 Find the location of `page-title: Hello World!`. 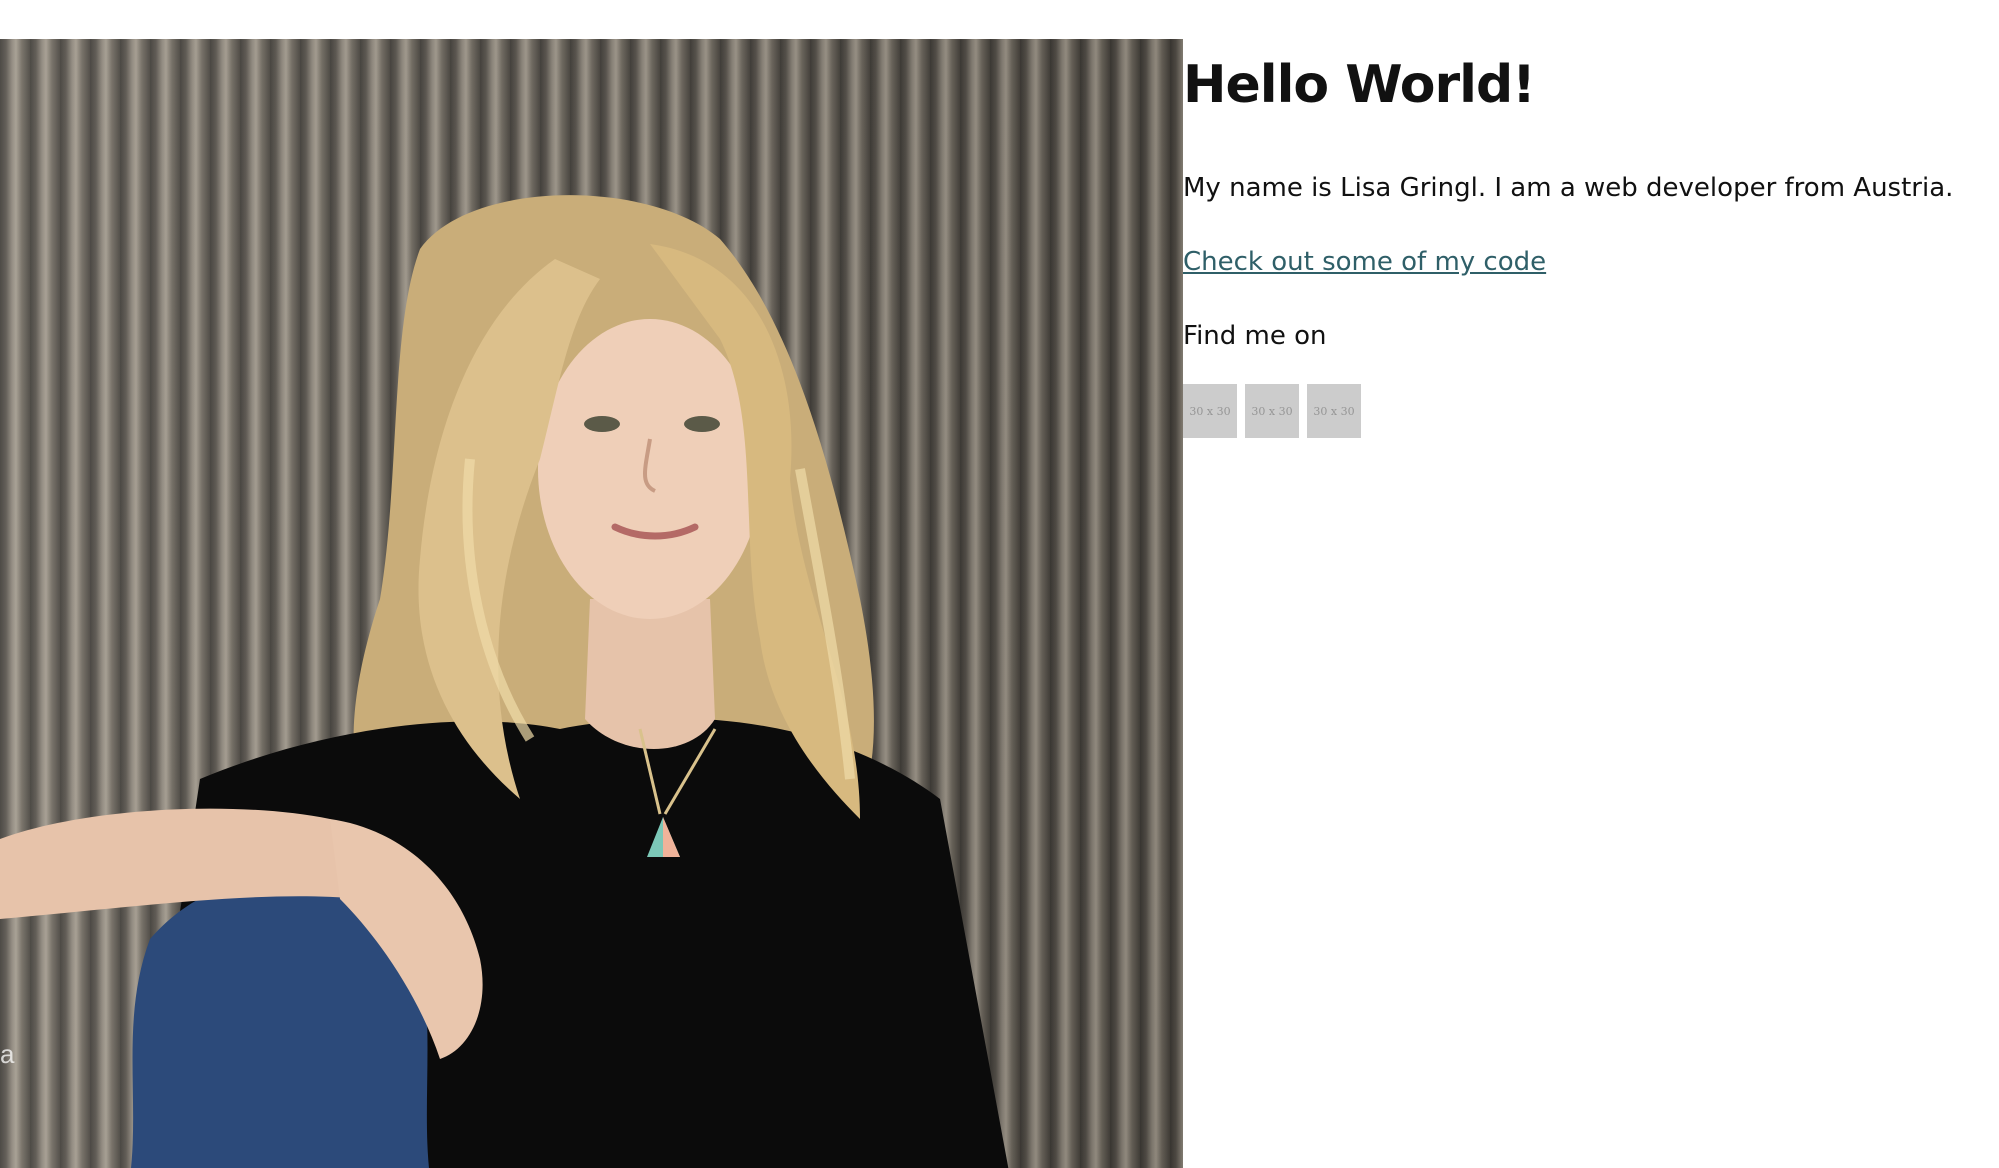

page-title: Hello World! is located at coordinates (1359, 85).